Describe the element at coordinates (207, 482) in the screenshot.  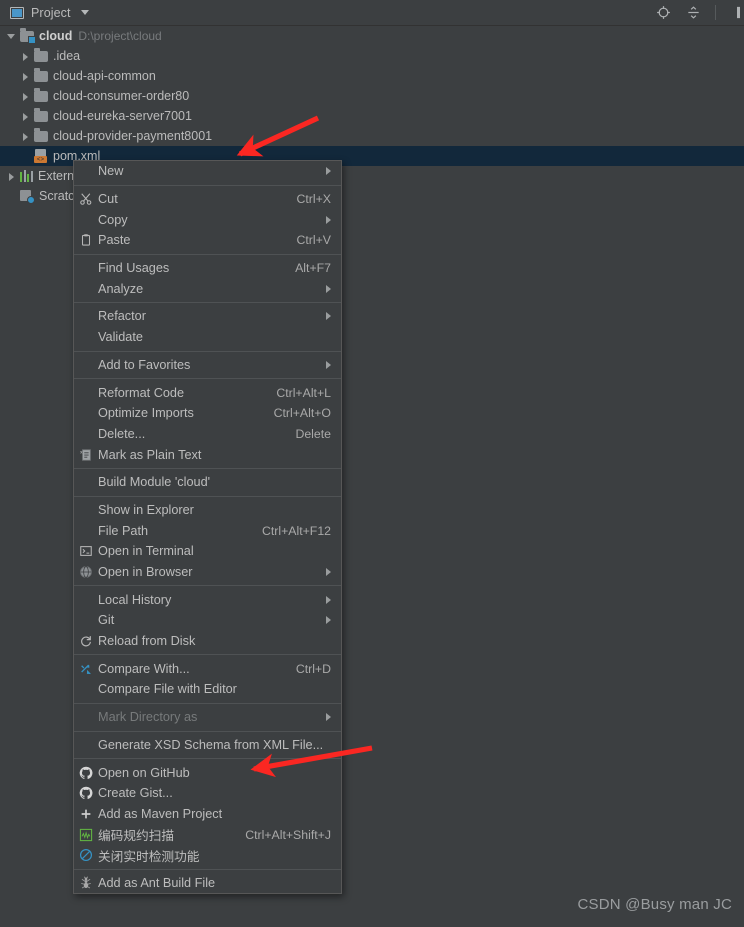
I see `menu-item-build-module-cloud: Build Module 'cloud'` at that location.